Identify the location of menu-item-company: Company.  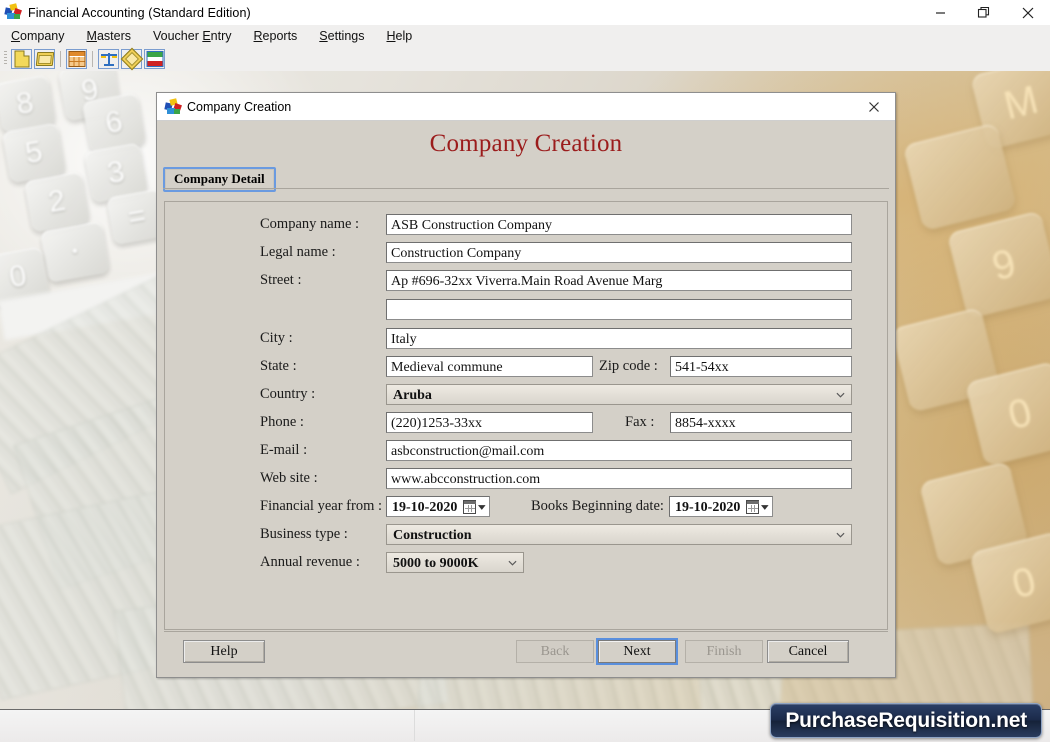
(38, 36).